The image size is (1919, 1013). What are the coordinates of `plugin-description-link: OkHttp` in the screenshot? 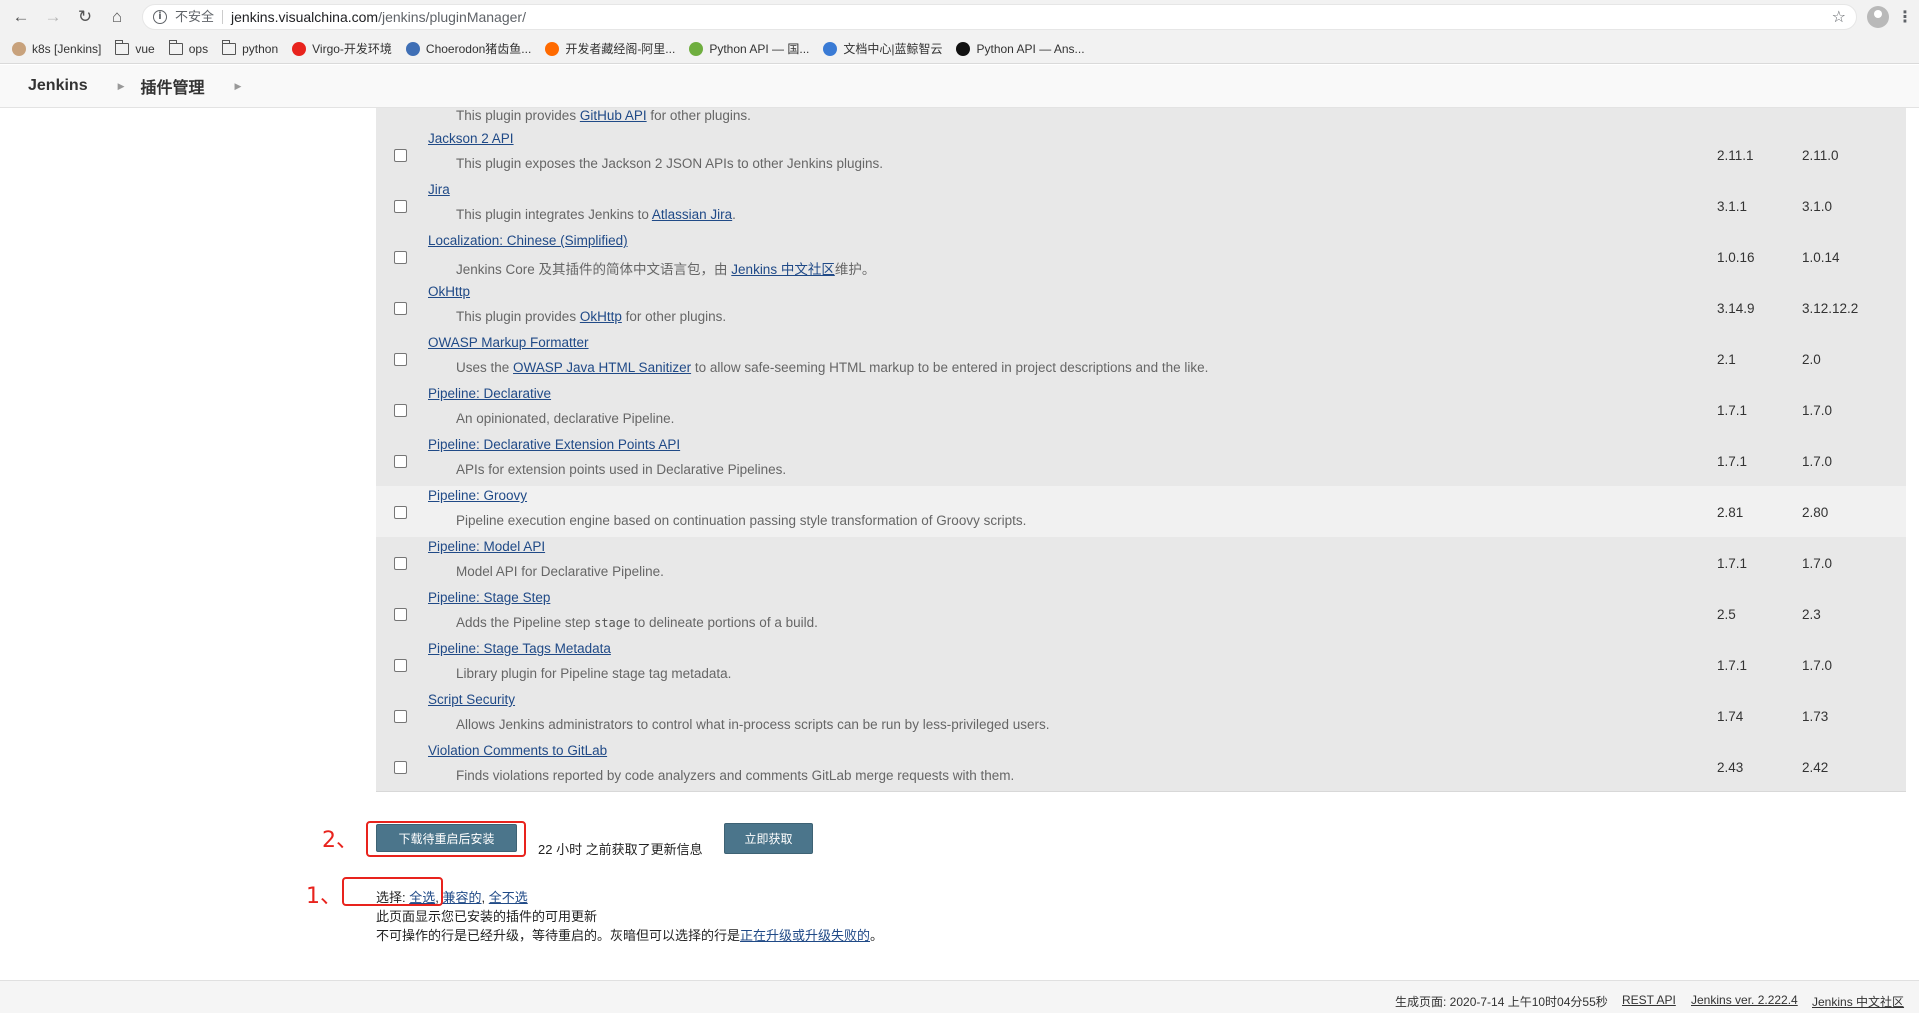 It's located at (601, 316).